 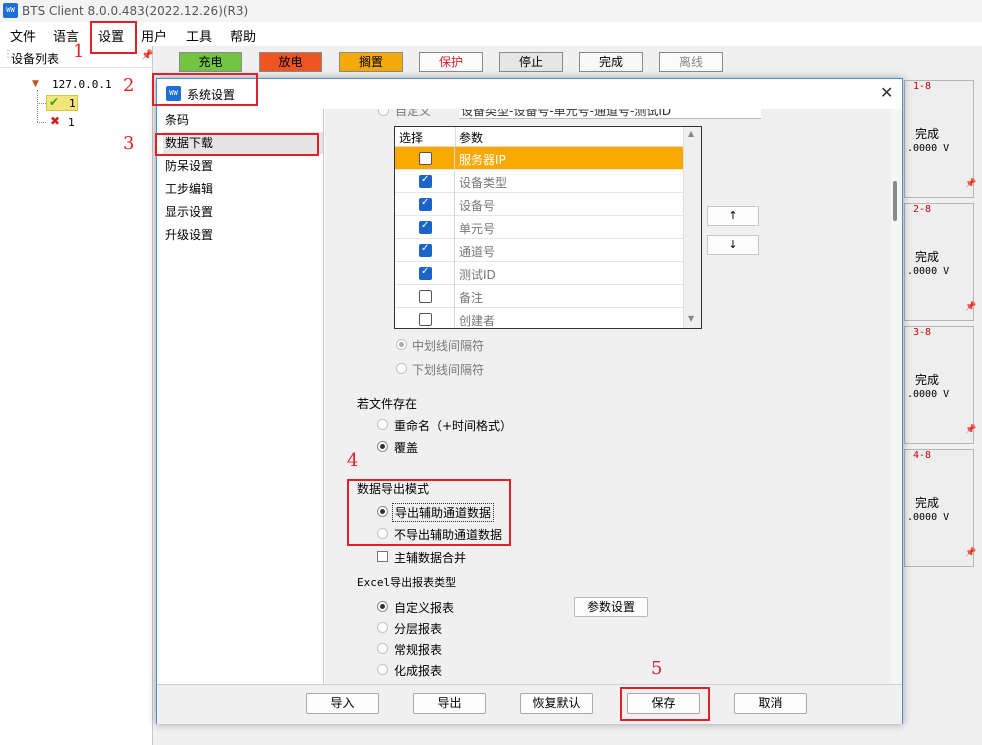 I want to click on report-type-title: Excel导出报表类型, so click(x=407, y=582).